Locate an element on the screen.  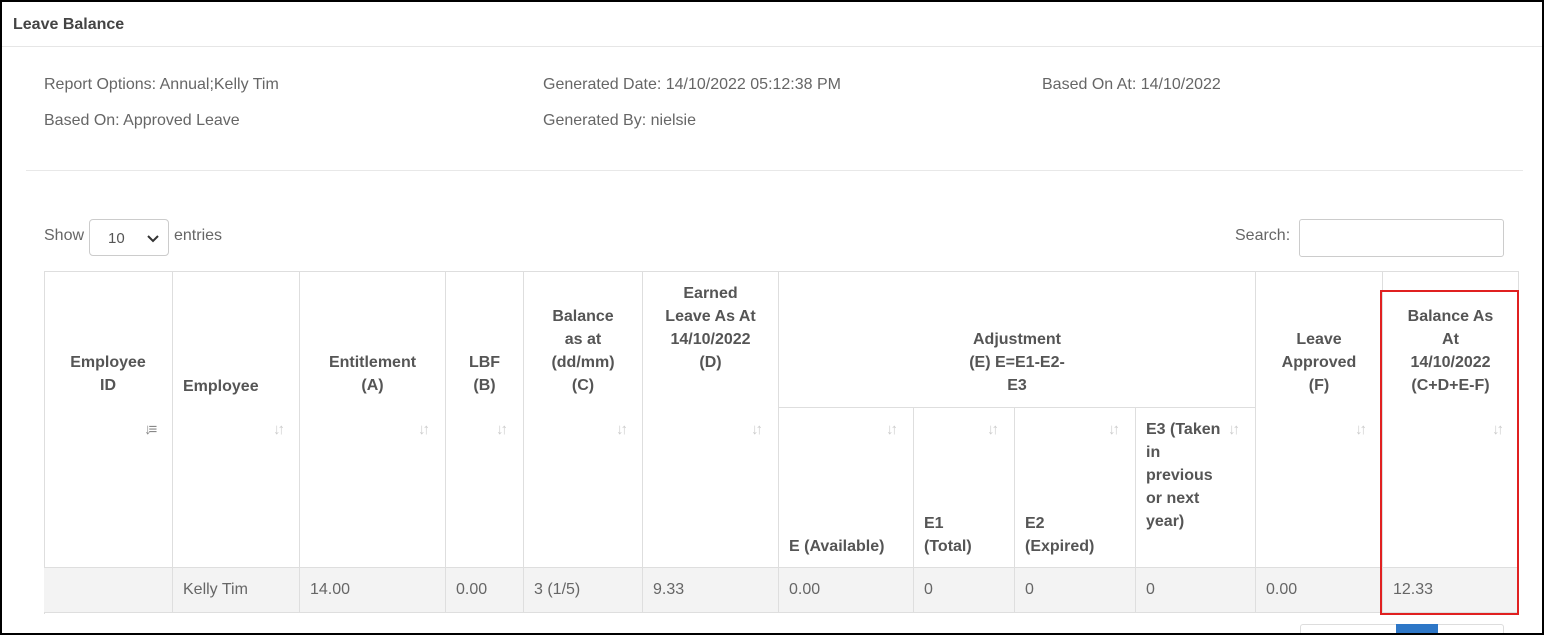
cell-entitlement: 14.00 is located at coordinates (373, 590).